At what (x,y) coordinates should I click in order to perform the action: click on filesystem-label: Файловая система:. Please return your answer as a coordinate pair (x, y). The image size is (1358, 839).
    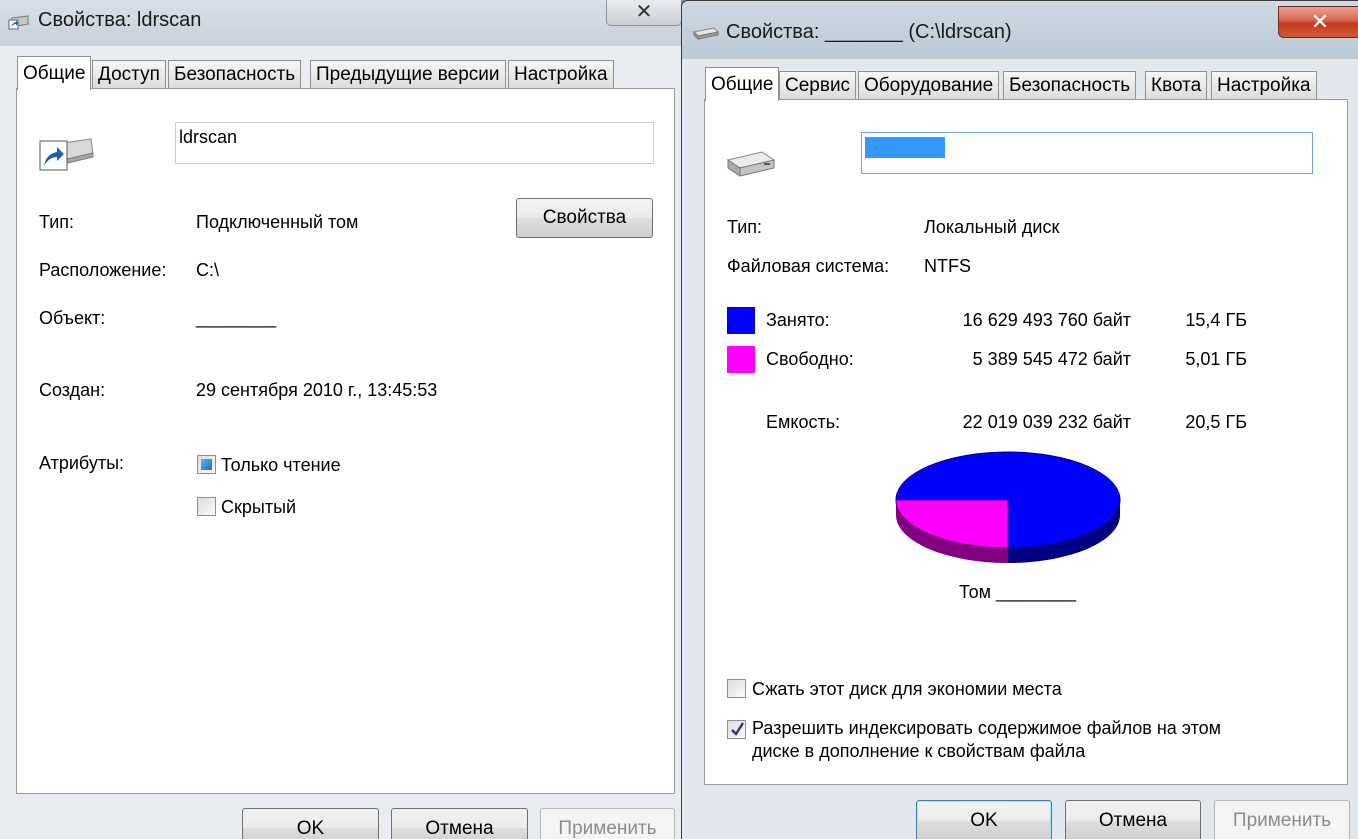
    Looking at the image, I should click on (808, 266).